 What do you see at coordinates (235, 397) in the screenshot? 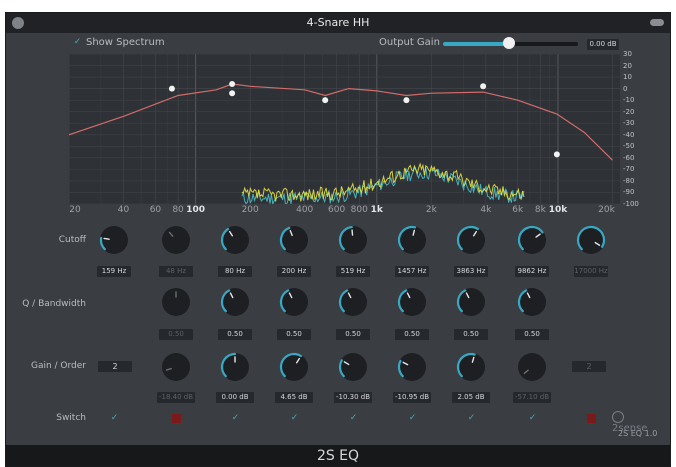
I see `gain-value-3: 0.00 dB` at bounding box center [235, 397].